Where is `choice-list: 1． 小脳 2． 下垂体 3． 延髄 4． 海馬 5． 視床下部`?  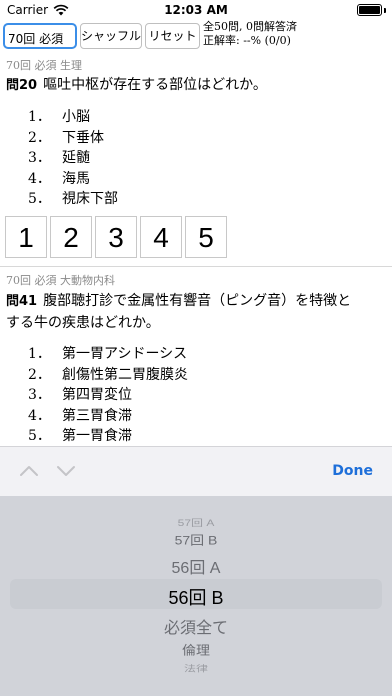 choice-list: 1． 小脳 2． 下垂体 3． 延髄 4． 海馬 5． 視床下部 is located at coordinates (73, 157).